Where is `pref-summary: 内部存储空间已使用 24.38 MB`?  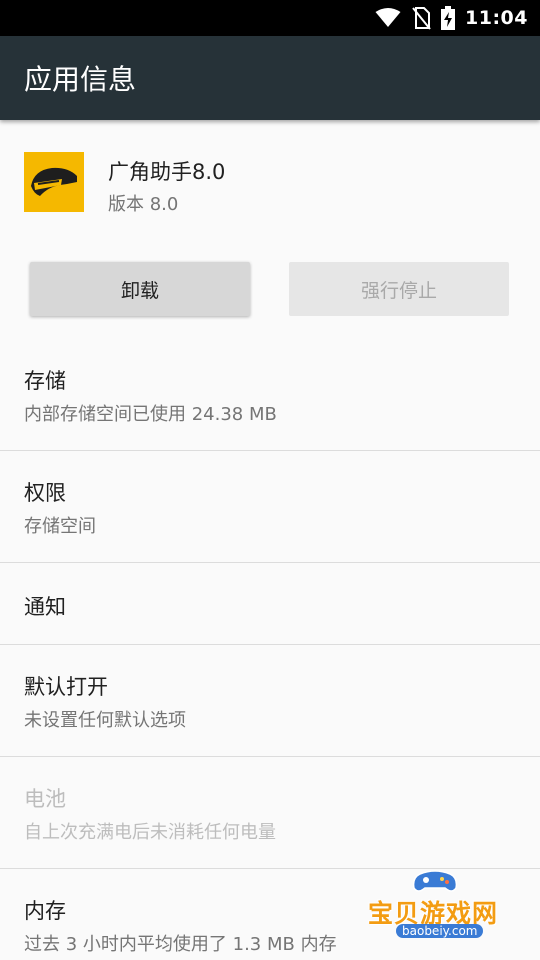 pref-summary: 内部存储空间已使用 24.38 MB is located at coordinates (150, 414).